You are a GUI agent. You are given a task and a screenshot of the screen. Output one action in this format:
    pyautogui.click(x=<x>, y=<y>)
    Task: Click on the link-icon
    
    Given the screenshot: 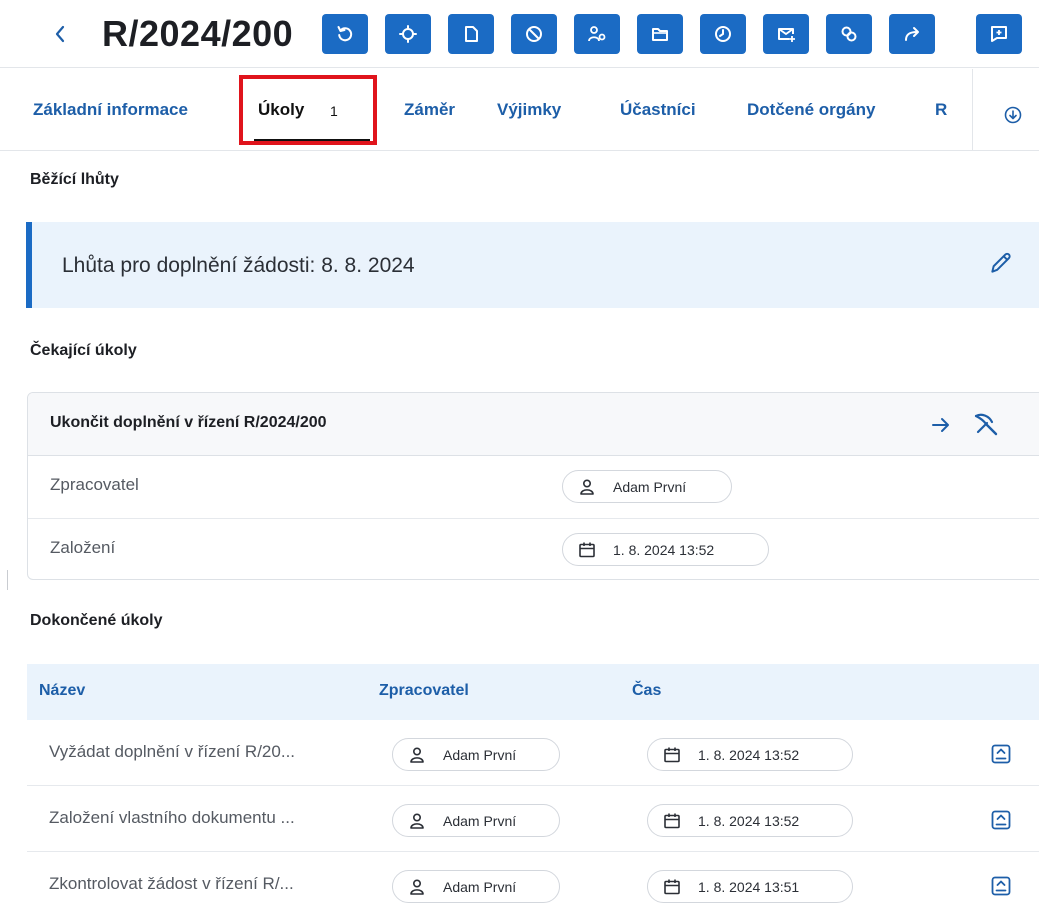 What is the action you would take?
    pyautogui.click(x=849, y=34)
    